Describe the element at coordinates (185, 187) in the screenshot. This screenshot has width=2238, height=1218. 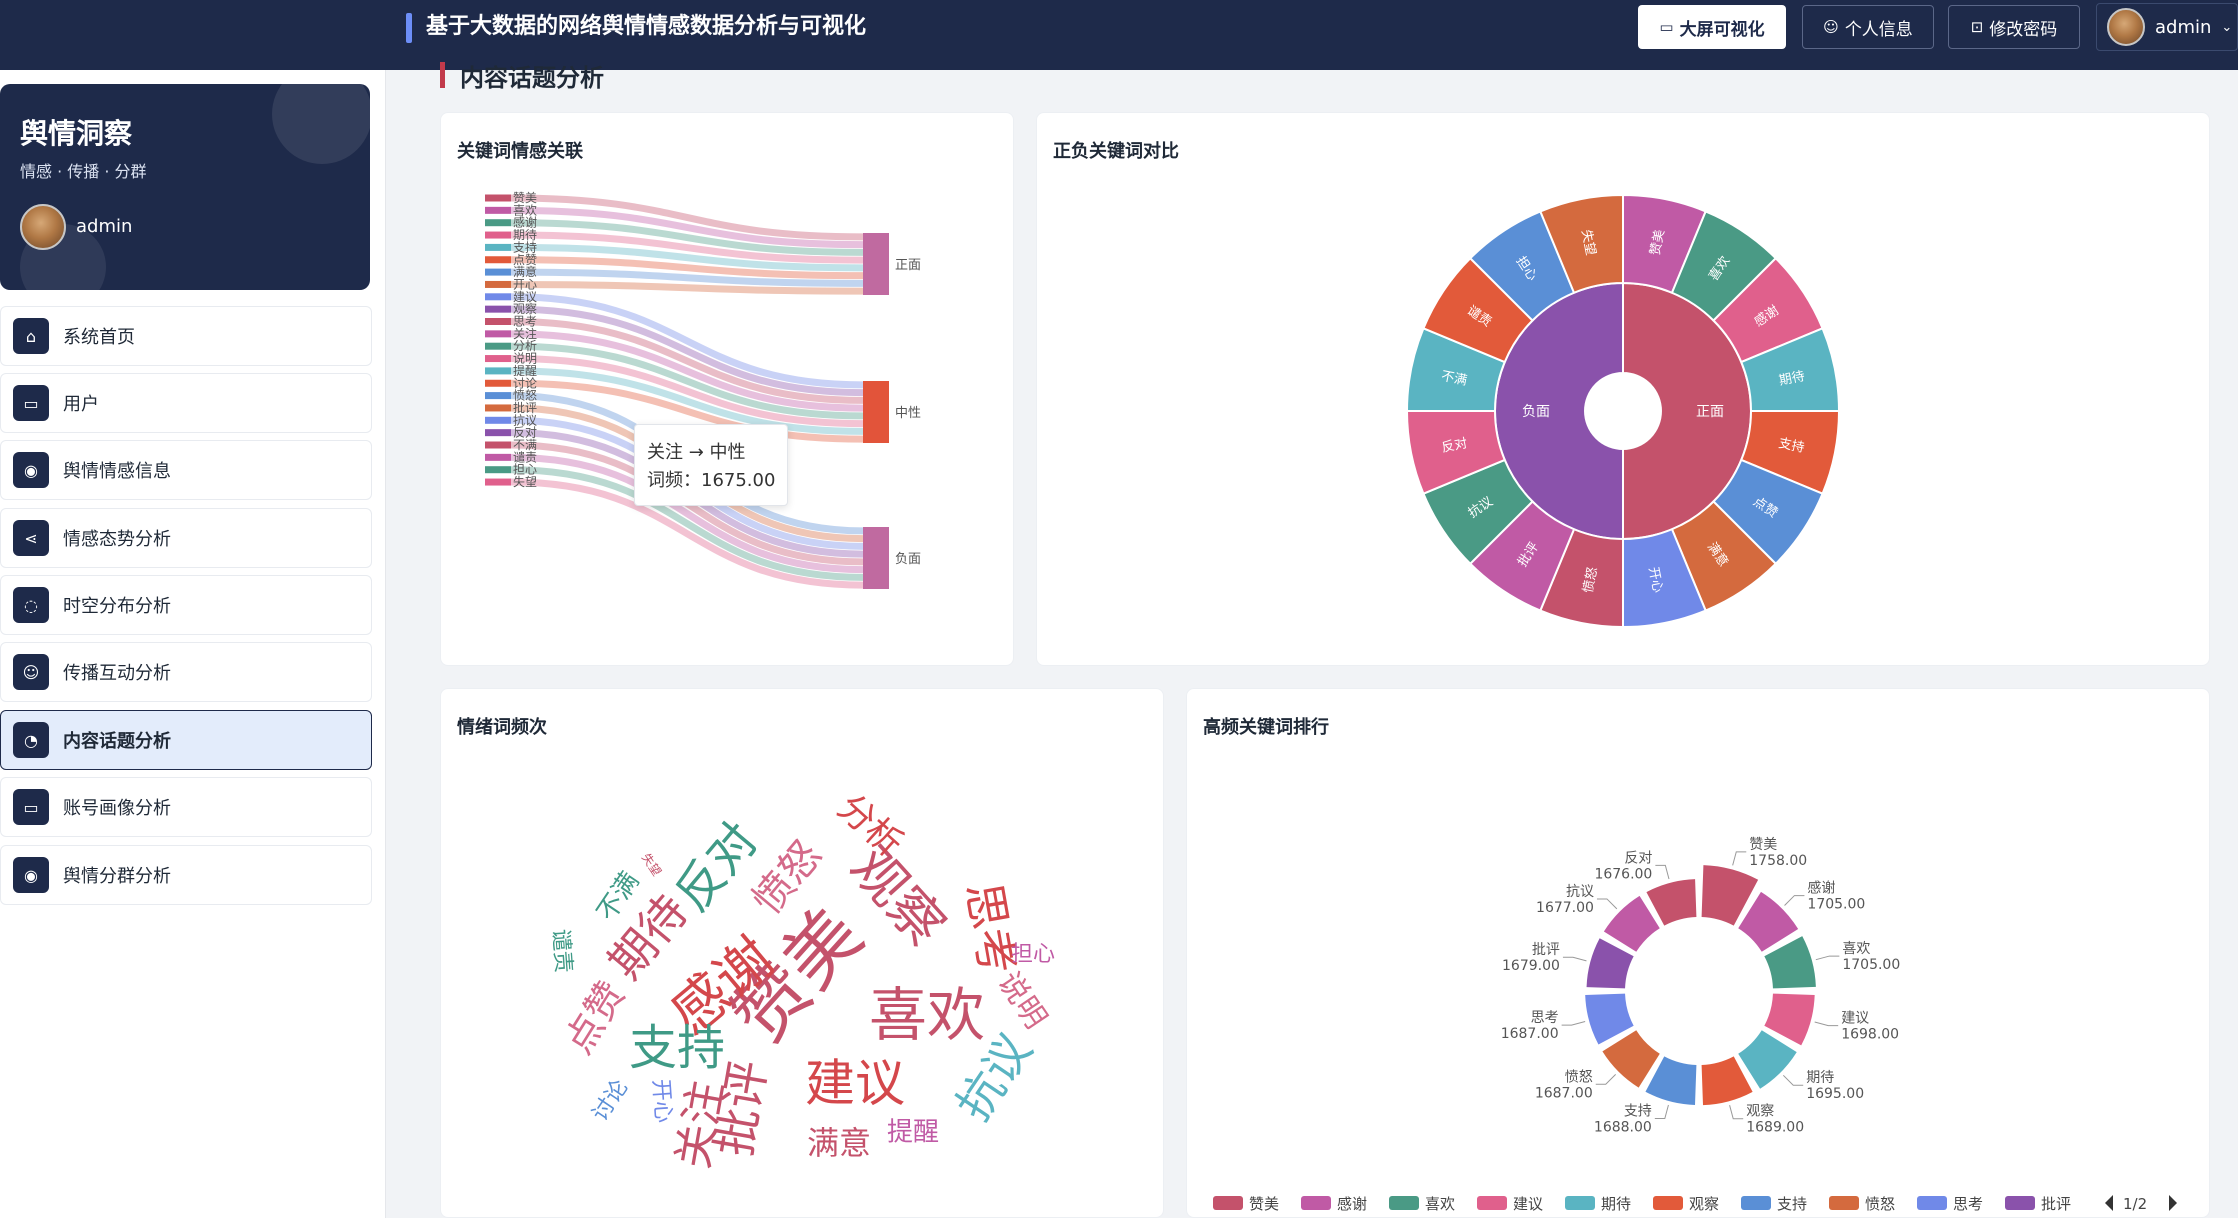
I see `brand-card: 舆情洞察 情感 · 传播 · 分群 admin` at that location.